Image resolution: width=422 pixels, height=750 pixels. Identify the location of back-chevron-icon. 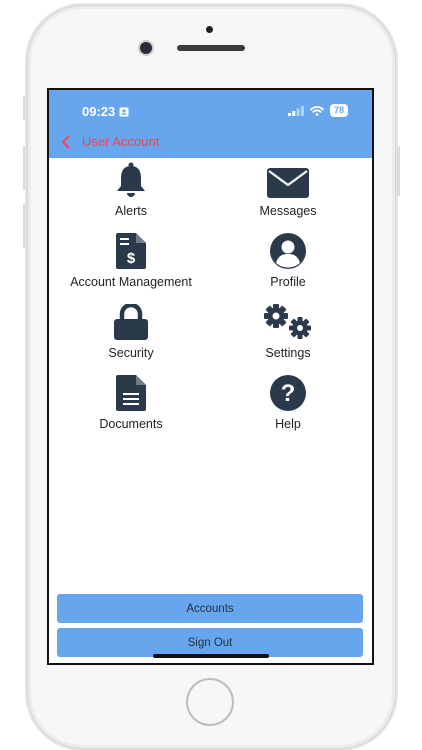
(65, 142).